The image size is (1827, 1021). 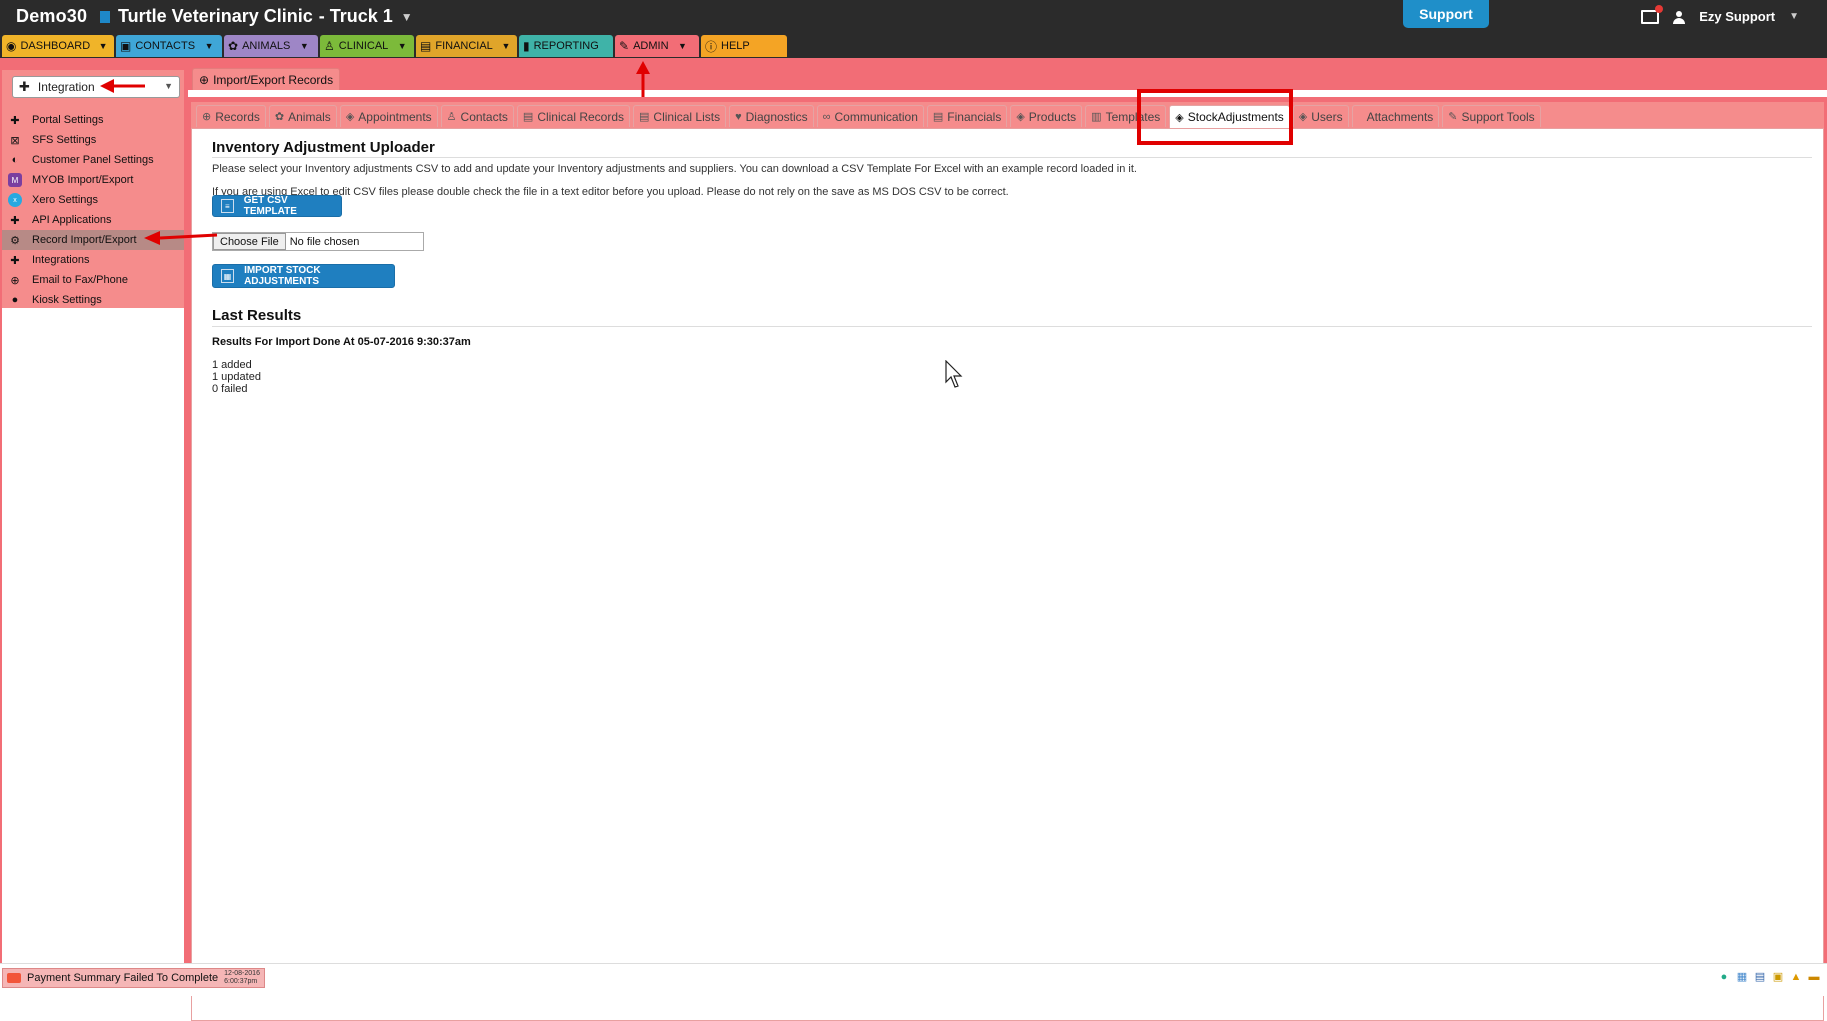 I want to click on clinic-color-icon, so click(x=105, y=16).